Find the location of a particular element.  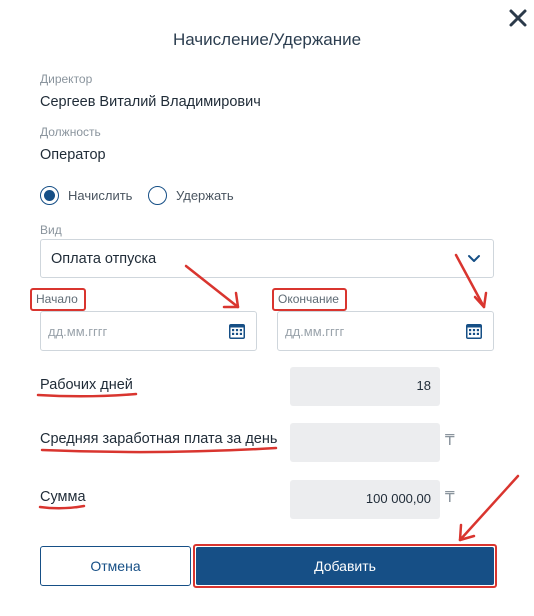

position-value: Оператор is located at coordinates (73, 155).